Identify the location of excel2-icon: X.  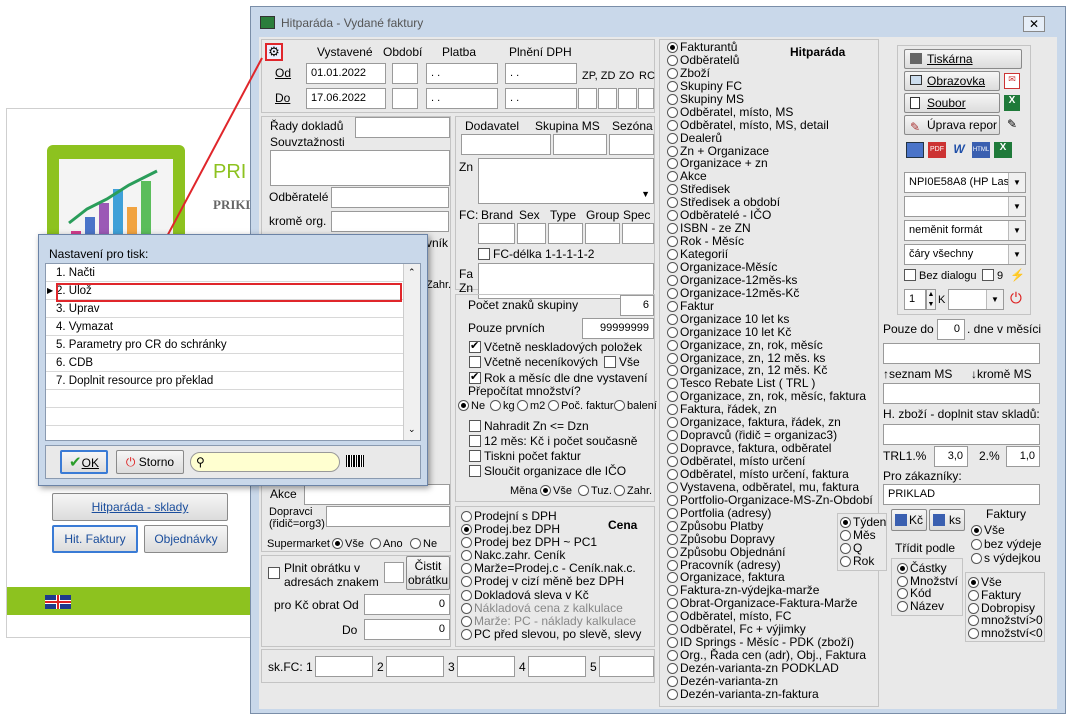
(1003, 150).